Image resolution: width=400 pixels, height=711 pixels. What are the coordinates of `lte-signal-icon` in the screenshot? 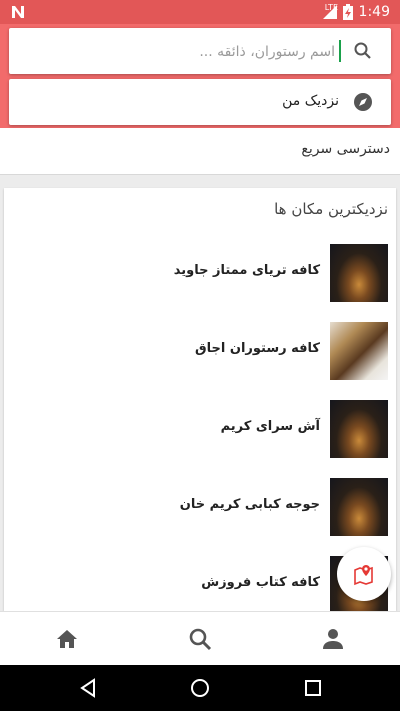 It's located at (329, 12).